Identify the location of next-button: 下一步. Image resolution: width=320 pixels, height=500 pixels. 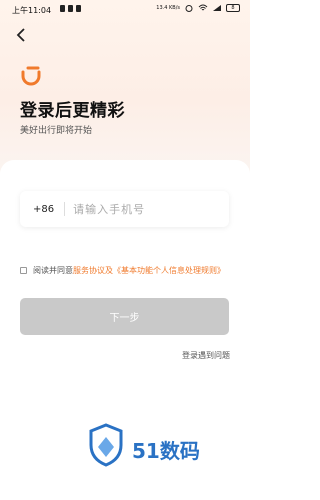
(124, 316).